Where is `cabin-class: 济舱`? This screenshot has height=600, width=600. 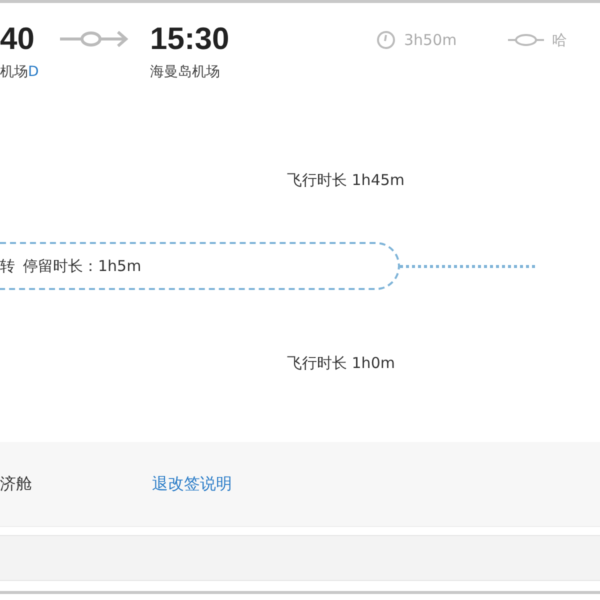 cabin-class: 济舱 is located at coordinates (16, 484).